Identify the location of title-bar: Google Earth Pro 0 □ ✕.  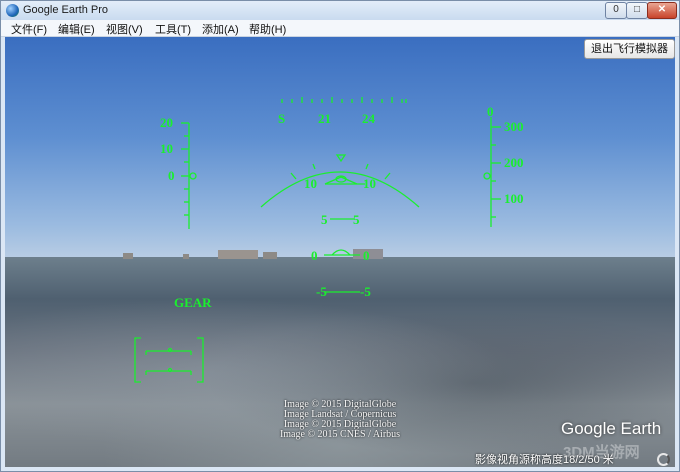
(340, 10).